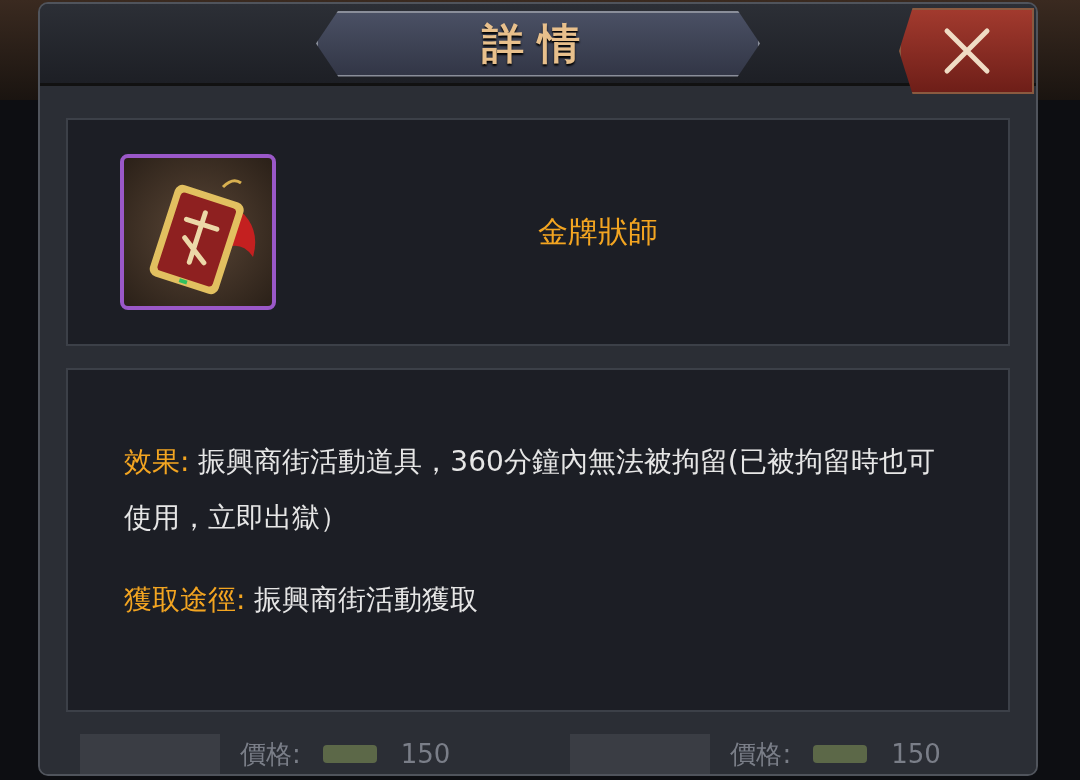  I want to click on dialog-title: 詳情, so click(538, 43).